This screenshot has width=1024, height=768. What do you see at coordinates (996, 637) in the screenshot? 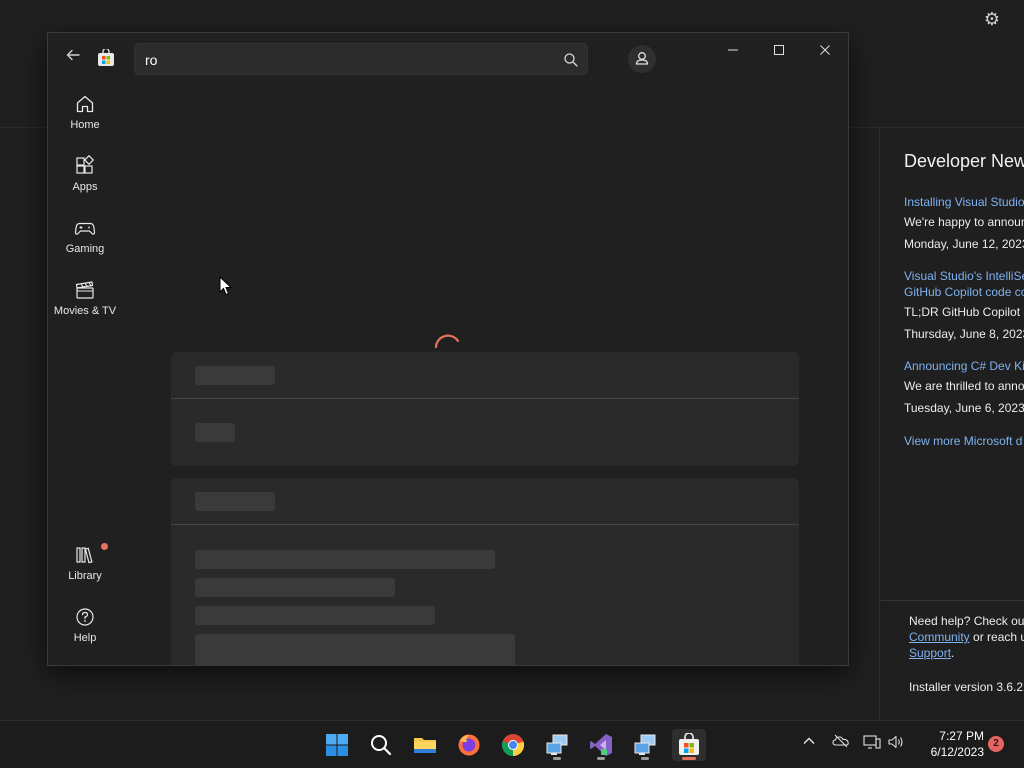
I see `help-line-2-rest: or reach u` at bounding box center [996, 637].